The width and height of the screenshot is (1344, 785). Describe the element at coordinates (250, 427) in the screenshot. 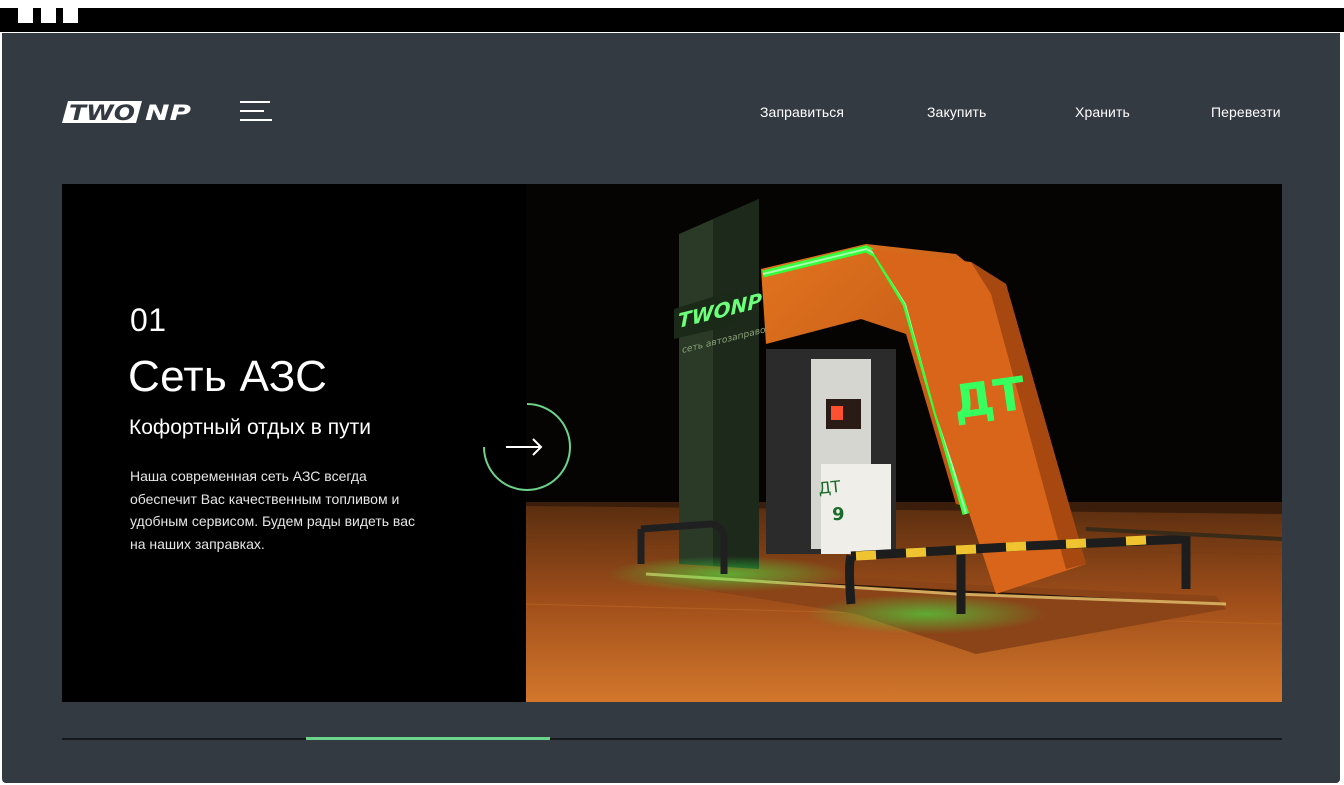

I see `slide-subtitle: Кофортный отдых в пути` at that location.